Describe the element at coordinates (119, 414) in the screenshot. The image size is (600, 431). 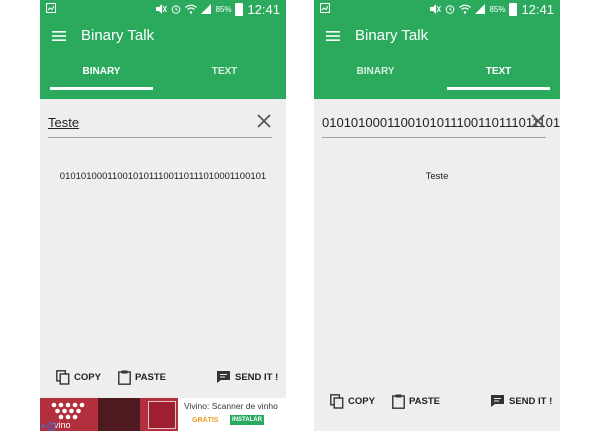
I see `ad-photo` at that location.